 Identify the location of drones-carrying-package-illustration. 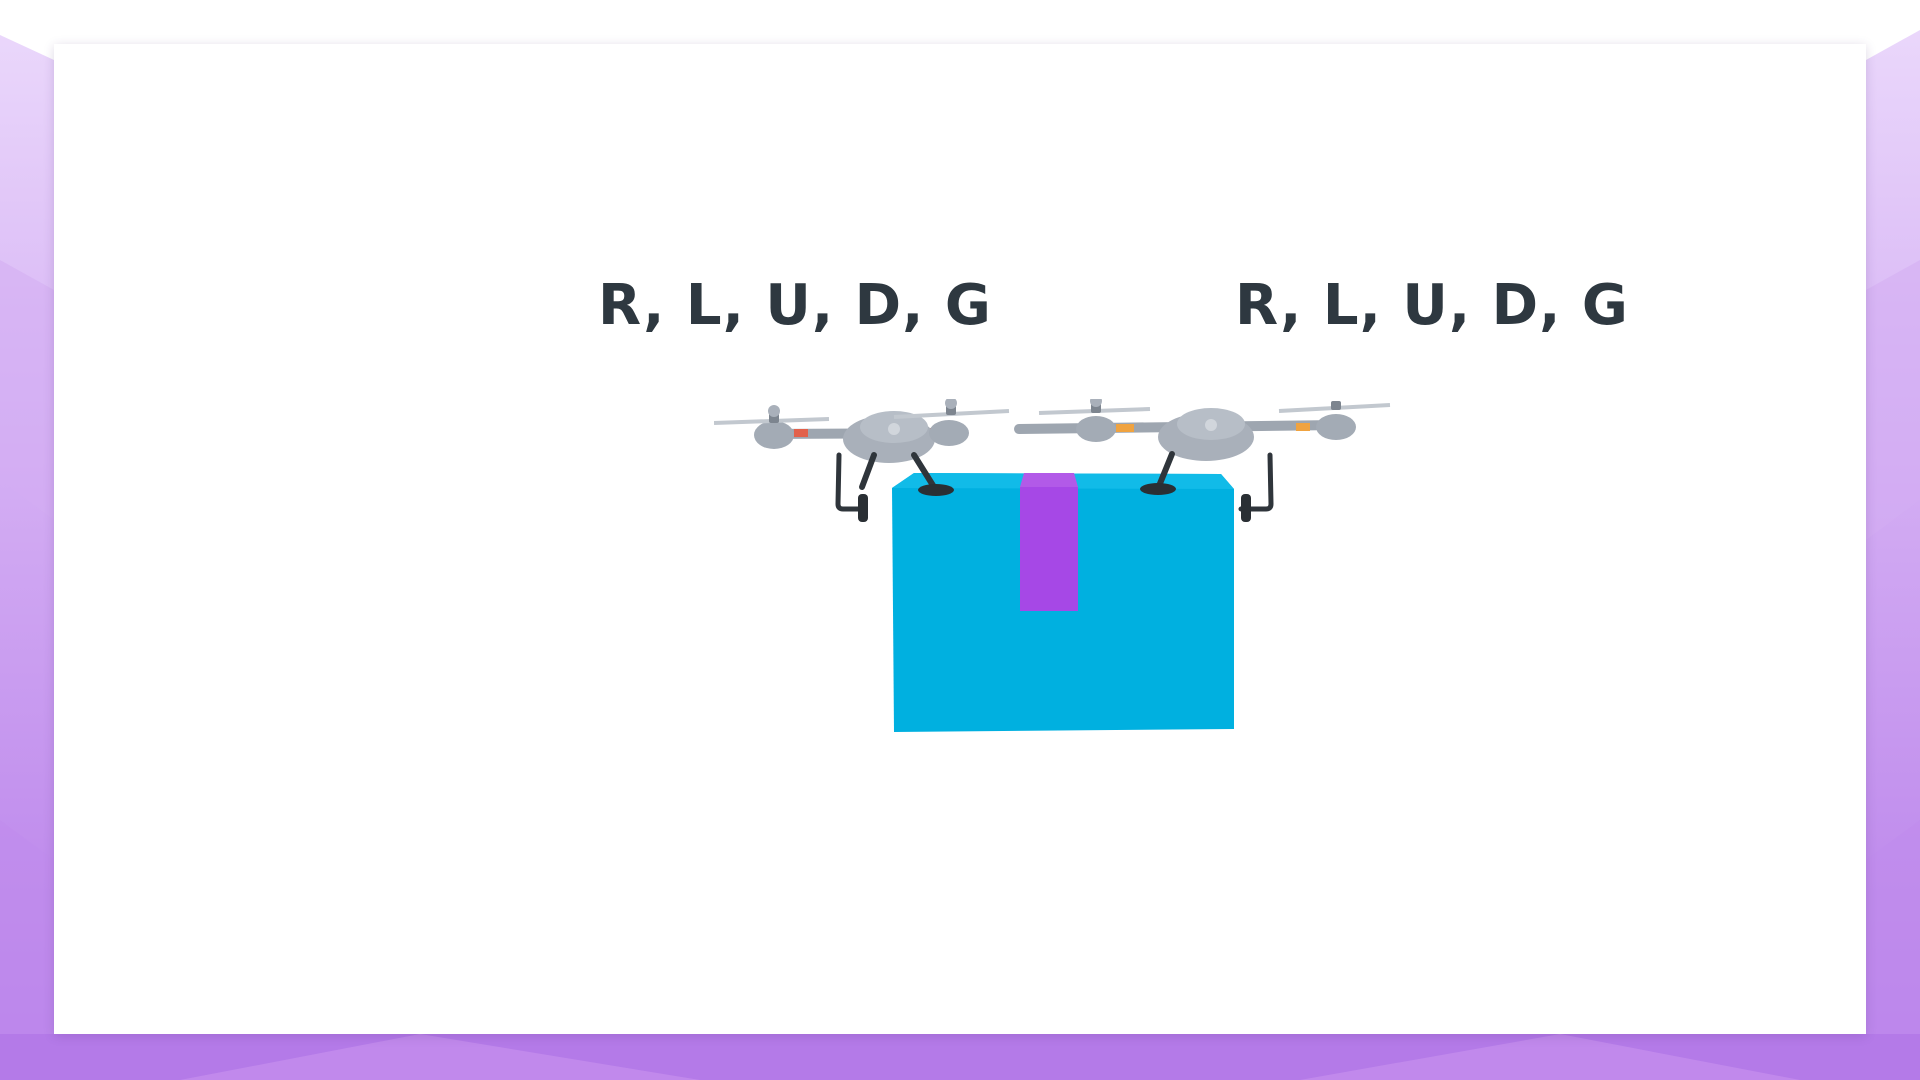
(1052, 565).